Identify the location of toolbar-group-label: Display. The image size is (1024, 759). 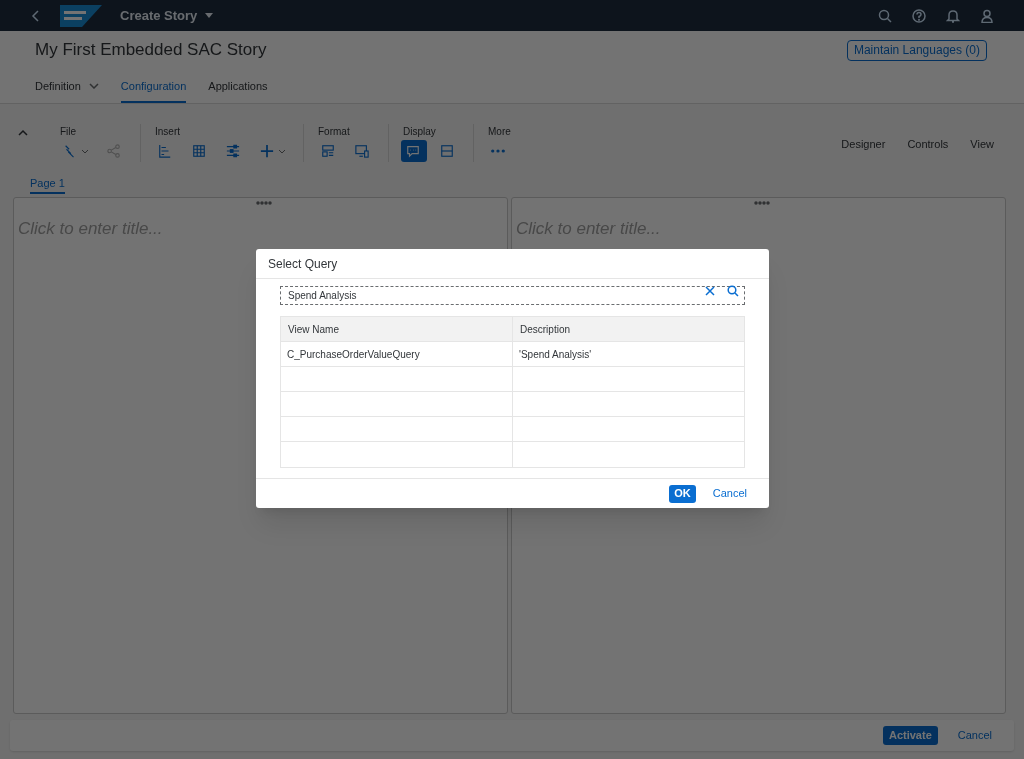
(420, 131).